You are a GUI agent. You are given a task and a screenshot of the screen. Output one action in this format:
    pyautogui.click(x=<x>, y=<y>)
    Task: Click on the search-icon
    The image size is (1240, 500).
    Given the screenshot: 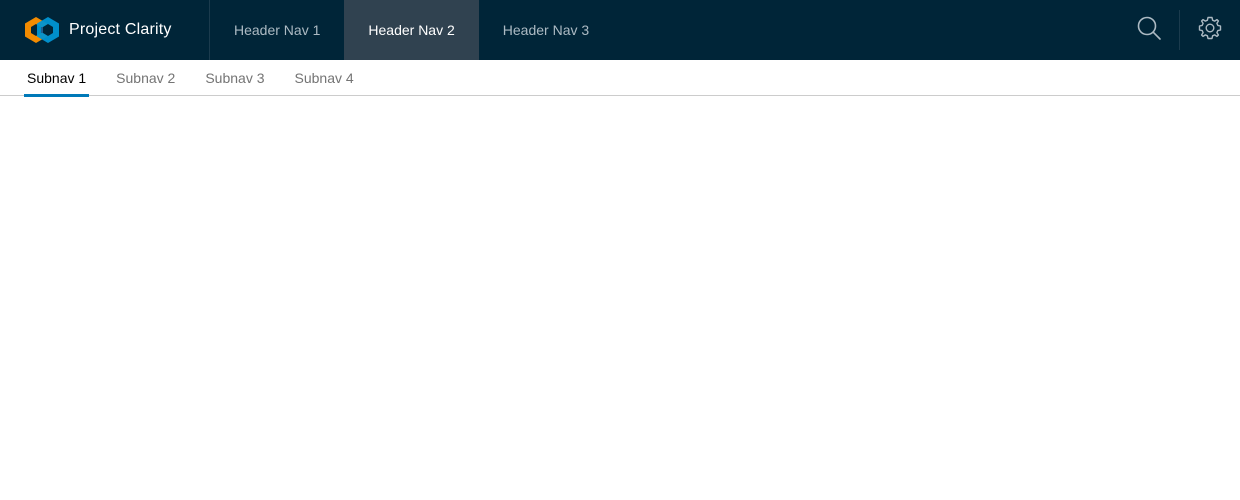 What is the action you would take?
    pyautogui.click(x=1149, y=30)
    